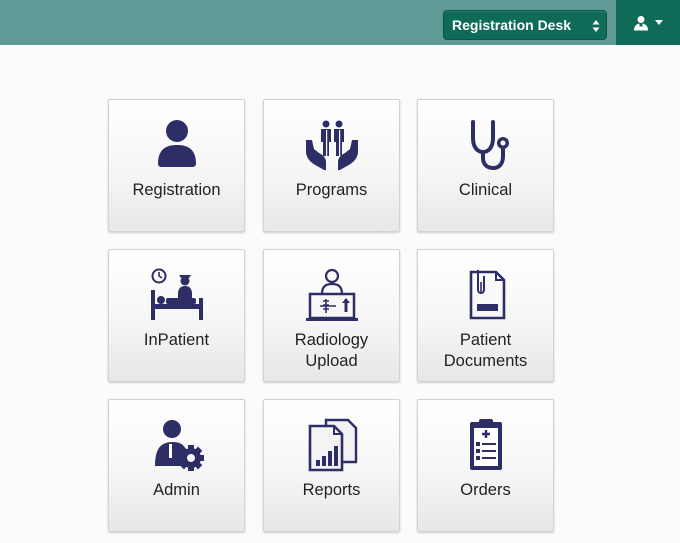 This screenshot has width=680, height=543. What do you see at coordinates (485, 444) in the screenshot?
I see `clipboard-icon` at bounding box center [485, 444].